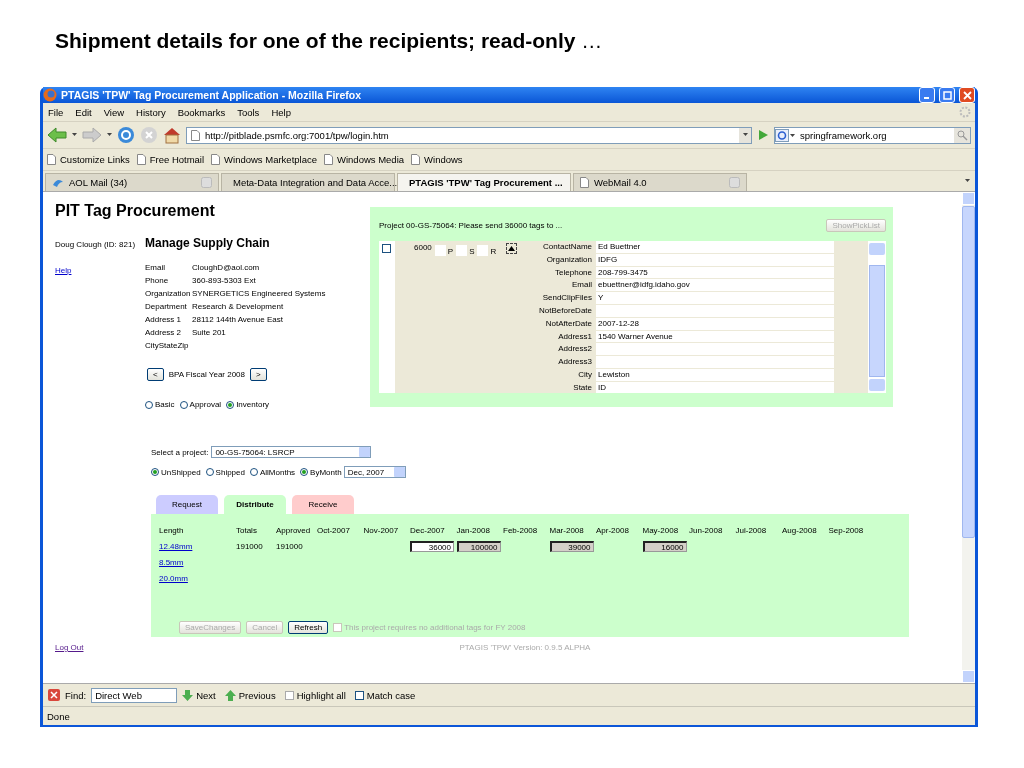  I want to click on field-label: City, so click(584, 374).